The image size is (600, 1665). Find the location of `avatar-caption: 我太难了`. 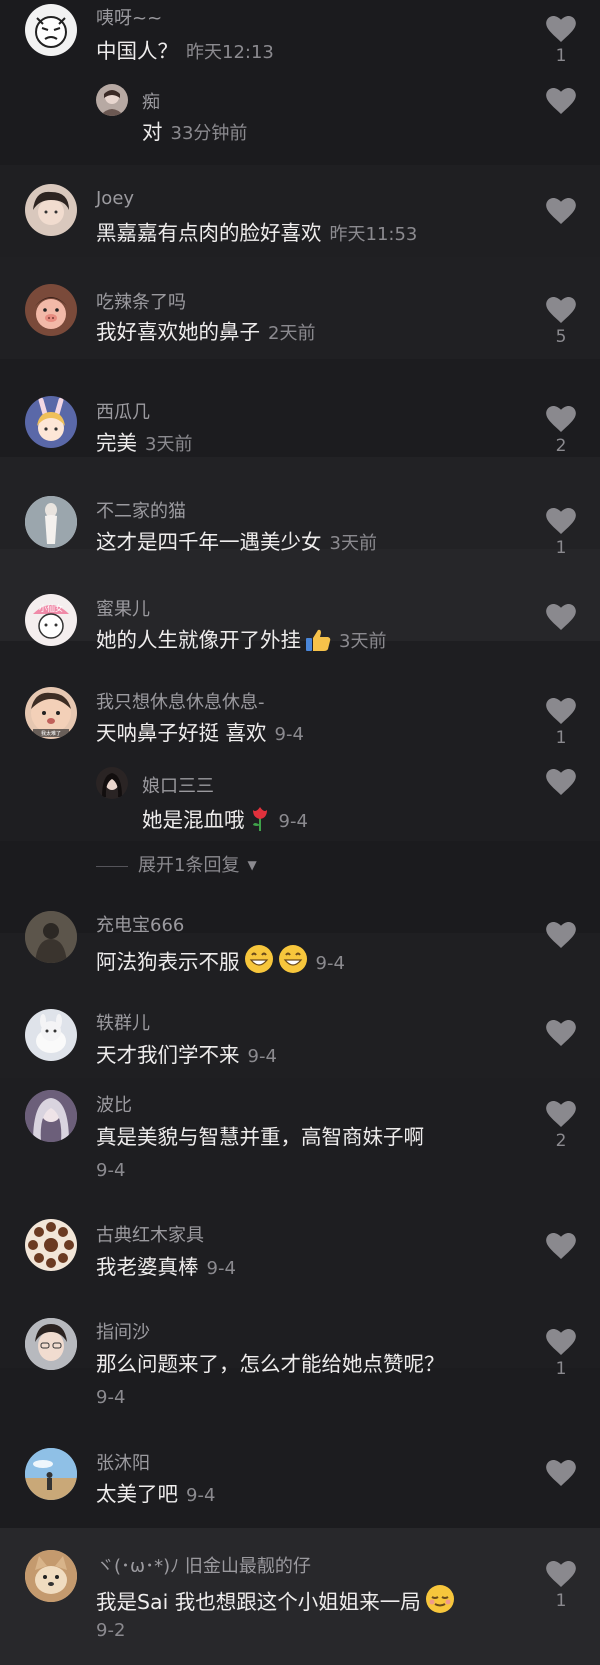

avatar-caption: 我太难了 is located at coordinates (51, 733).